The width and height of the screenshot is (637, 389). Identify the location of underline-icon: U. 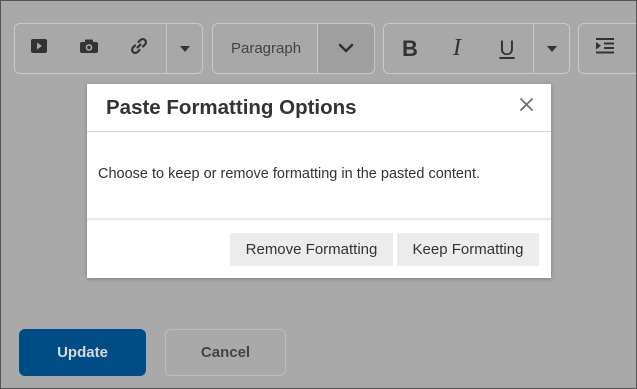
(507, 48).